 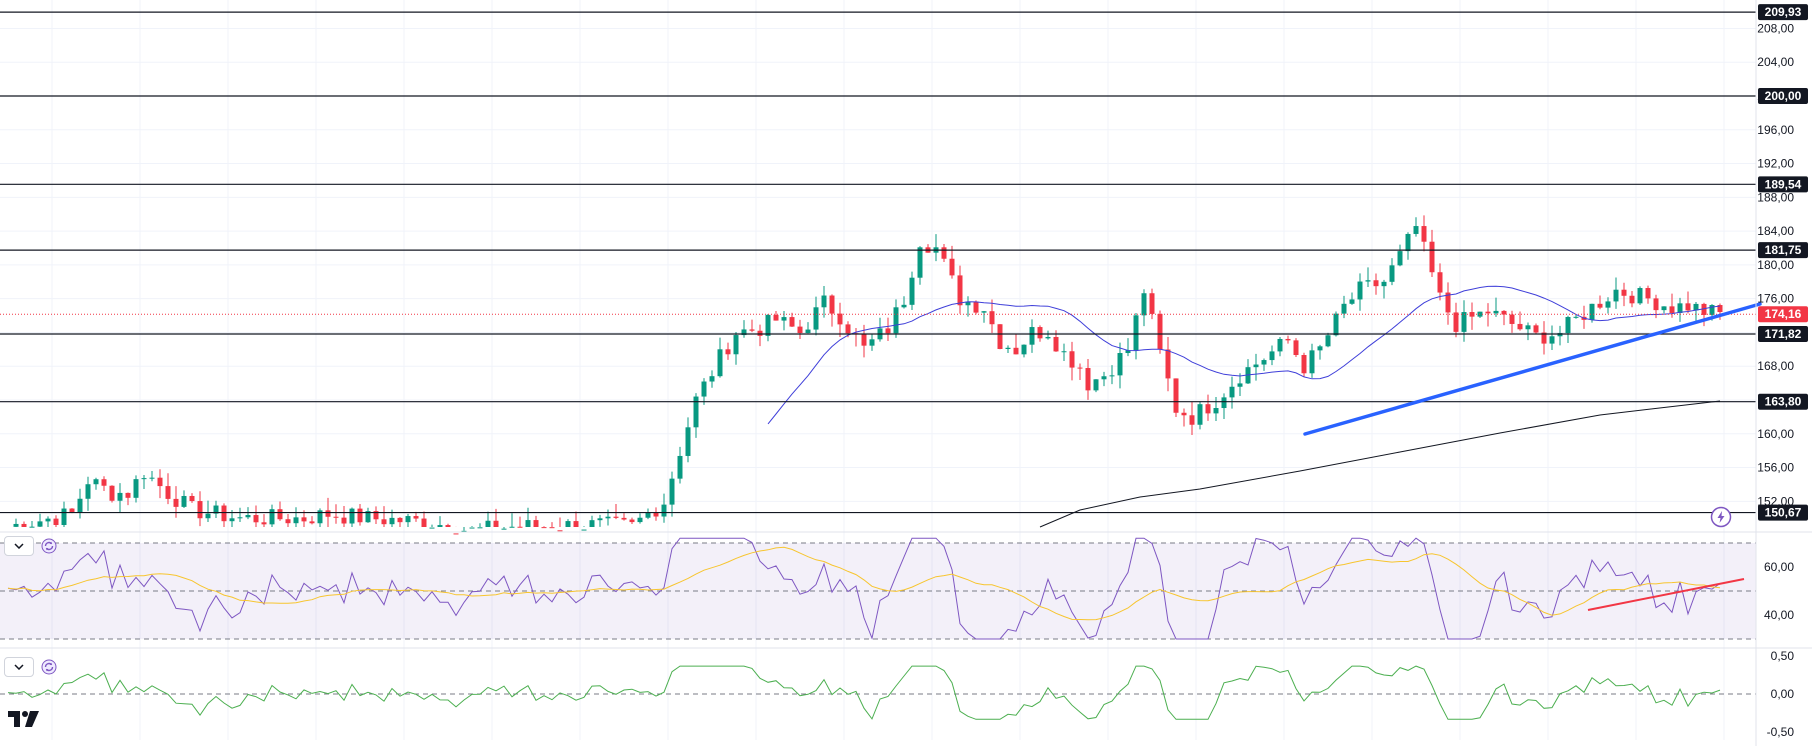 What do you see at coordinates (25, 721) in the screenshot?
I see `tradingview-logo` at bounding box center [25, 721].